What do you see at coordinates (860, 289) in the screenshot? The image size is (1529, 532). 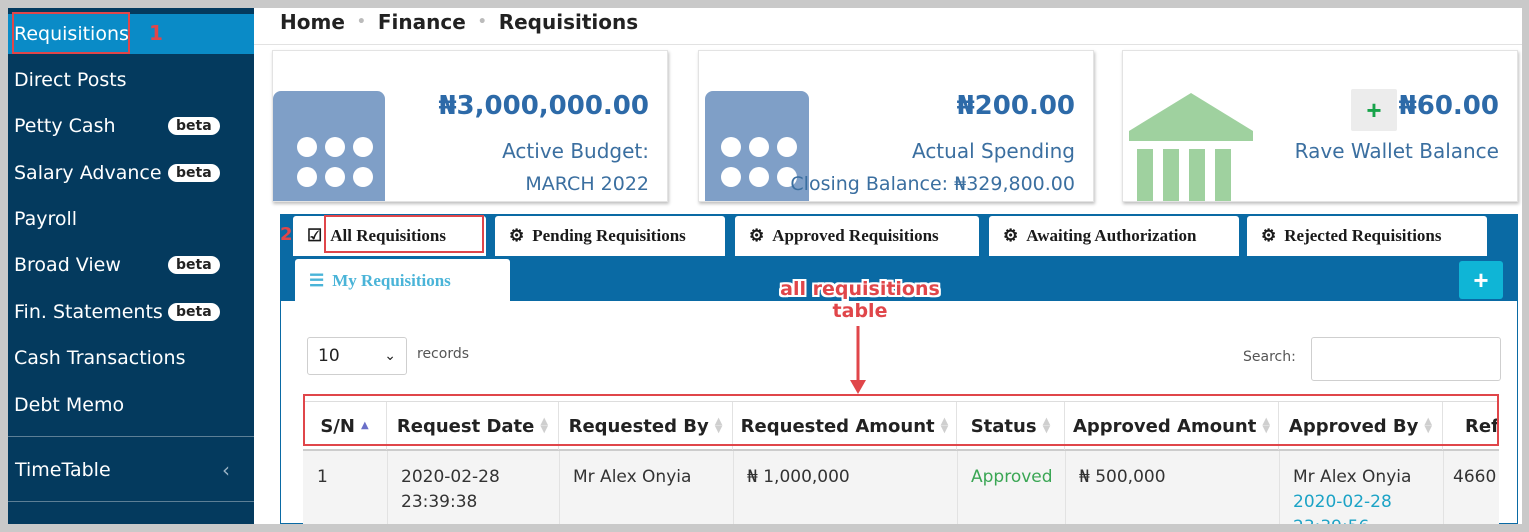 I see `callout-line: all requisitions` at bounding box center [860, 289].